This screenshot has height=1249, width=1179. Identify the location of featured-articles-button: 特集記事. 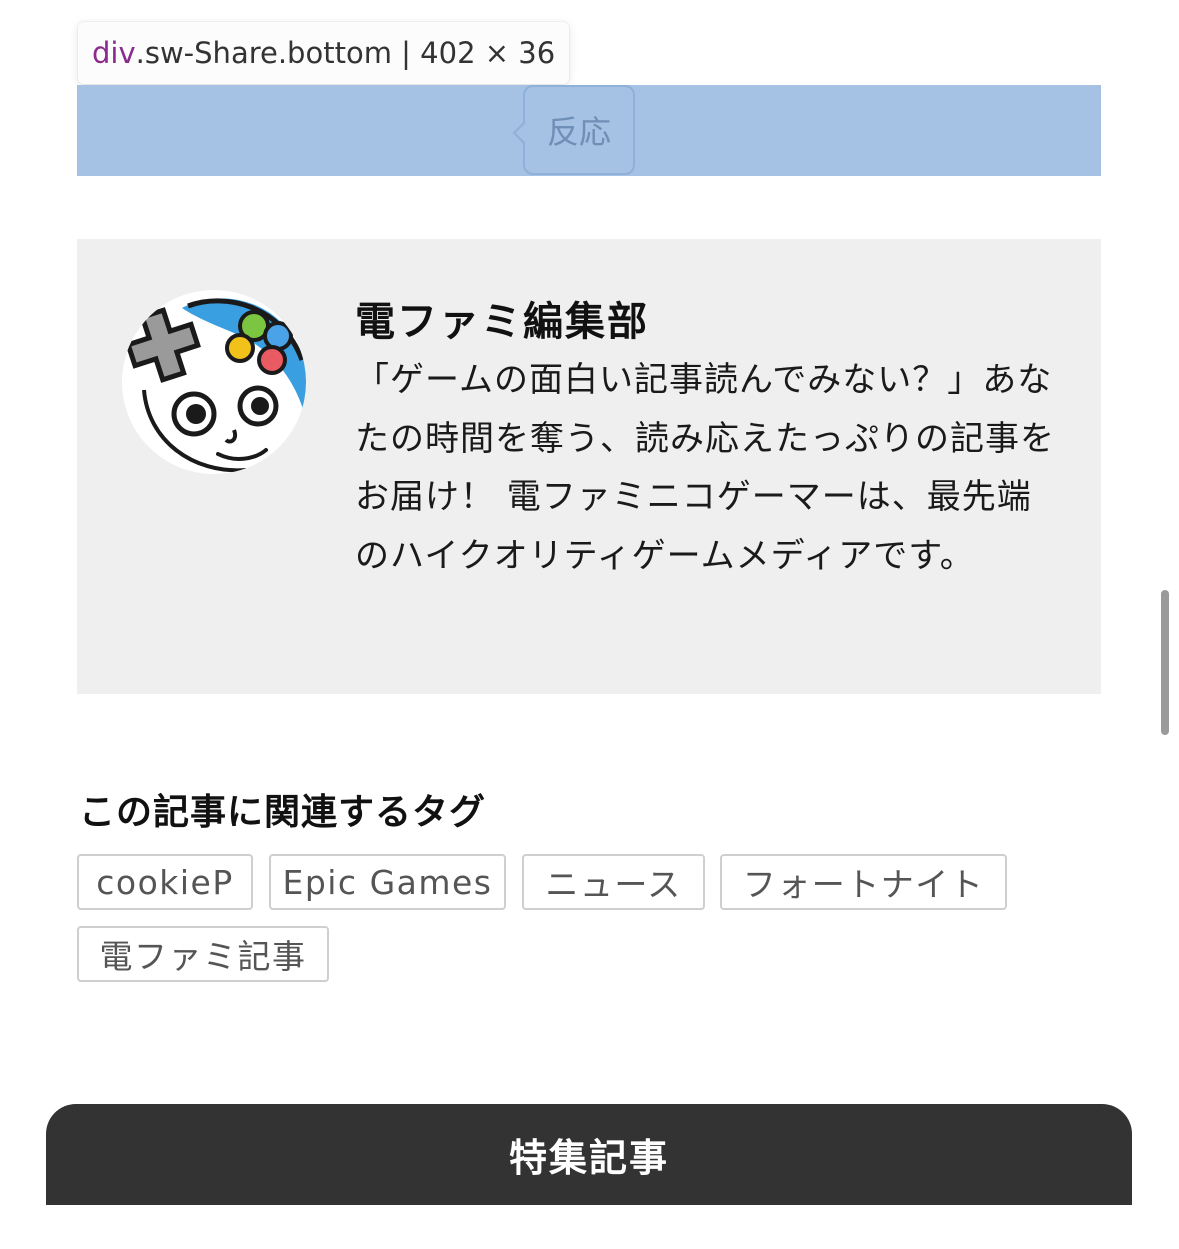
(589, 1154).